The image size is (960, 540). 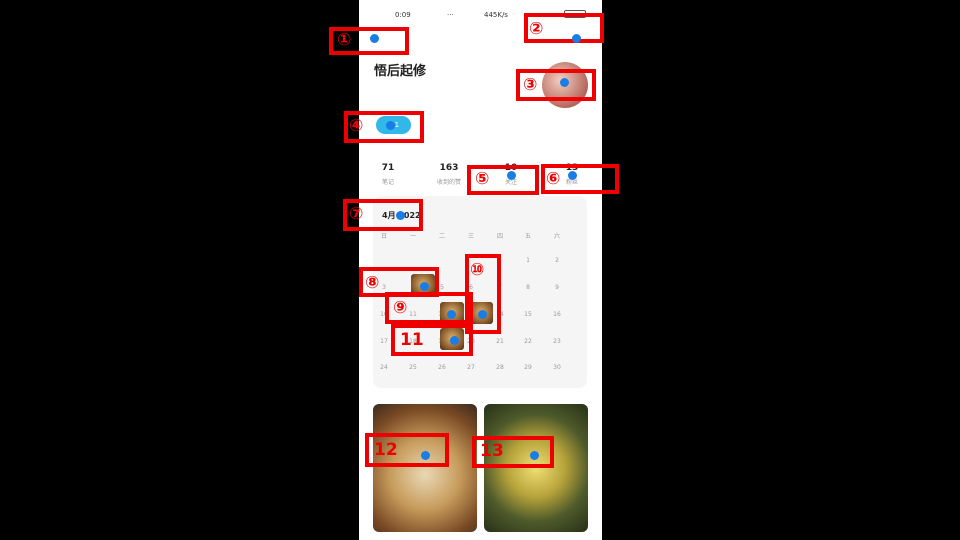 I want to click on calendar-day: 22, so click(x=528, y=341).